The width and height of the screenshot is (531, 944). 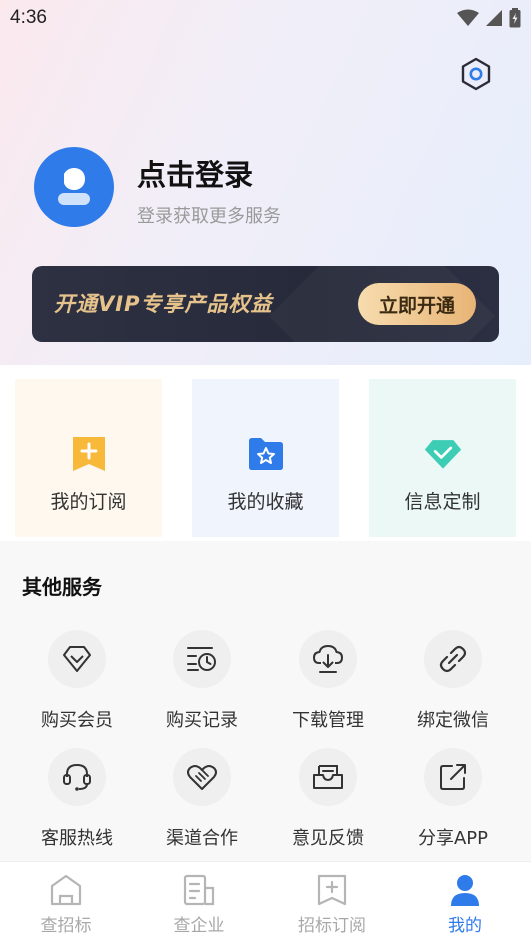 I want to click on subscribe-icon, so click(x=332, y=890).